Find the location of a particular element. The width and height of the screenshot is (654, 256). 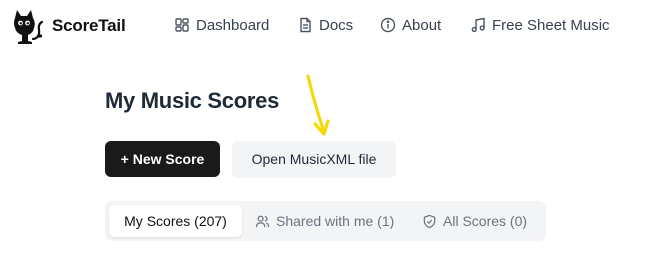

nav-about-label: About is located at coordinates (422, 25).